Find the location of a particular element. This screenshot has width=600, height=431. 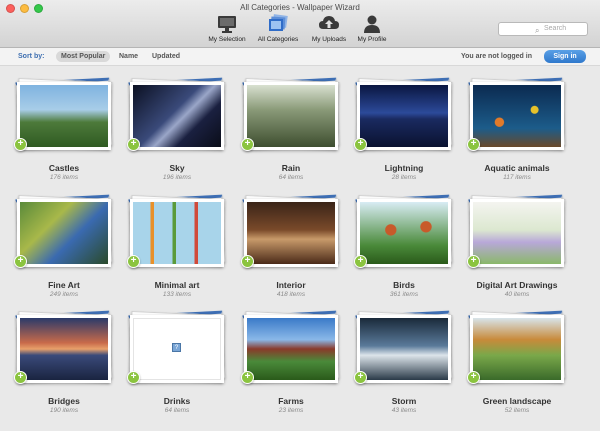

category-name: Digital Art Drawings is located at coordinates (517, 285).